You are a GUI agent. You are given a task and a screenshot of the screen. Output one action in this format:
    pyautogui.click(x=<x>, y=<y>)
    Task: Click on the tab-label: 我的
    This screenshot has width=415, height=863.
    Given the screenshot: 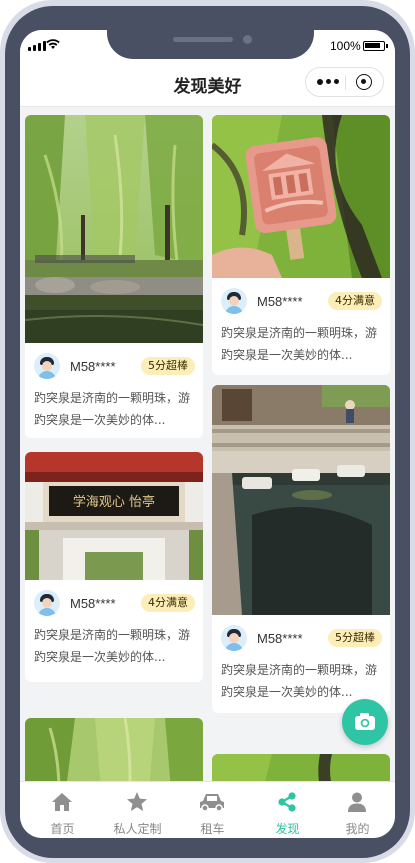 What is the action you would take?
    pyautogui.click(x=357, y=829)
    